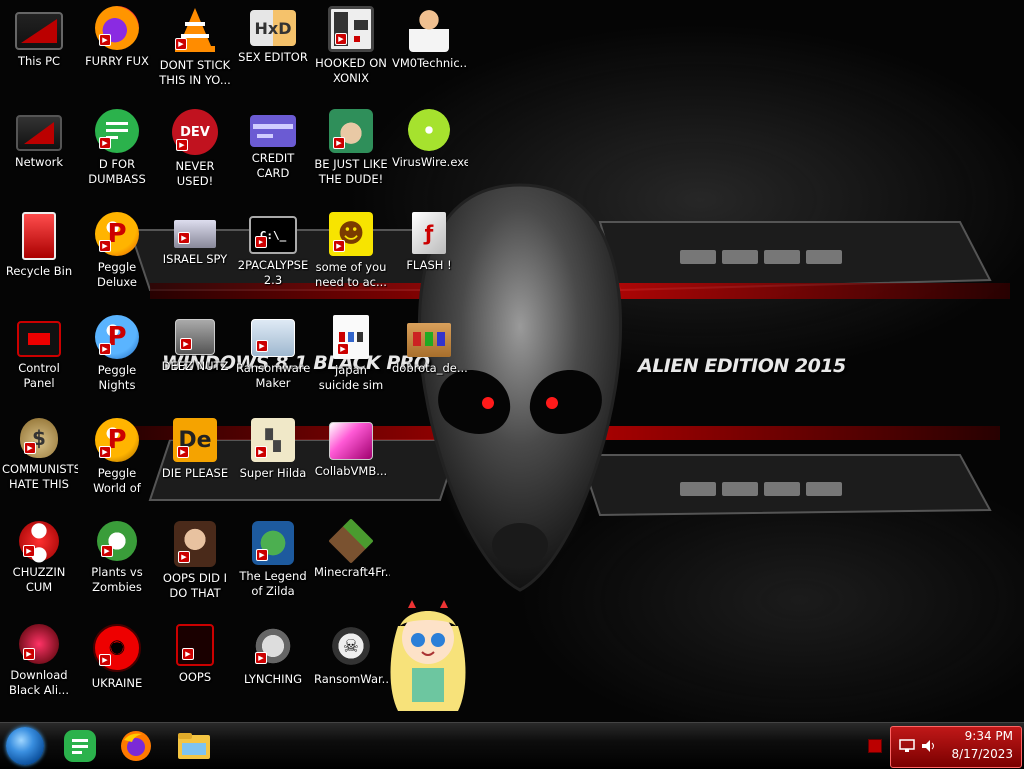 The height and width of the screenshot is (769, 1024). What do you see at coordinates (989, 736) in the screenshot?
I see `clock-time: 9:34 PM` at bounding box center [989, 736].